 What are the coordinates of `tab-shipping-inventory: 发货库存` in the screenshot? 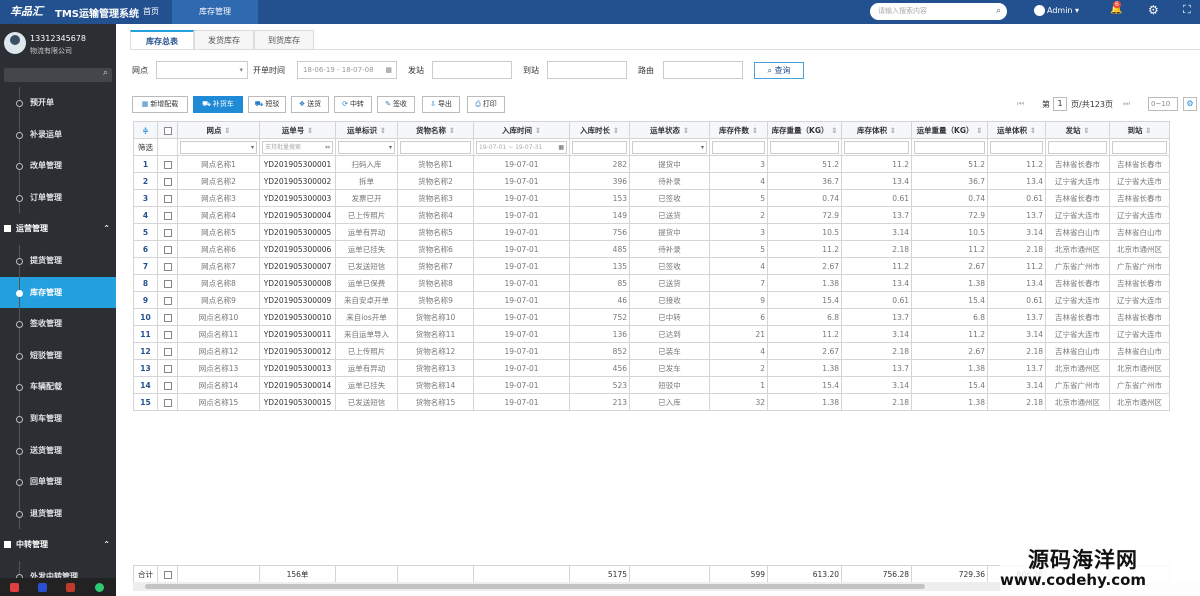 It's located at (224, 40).